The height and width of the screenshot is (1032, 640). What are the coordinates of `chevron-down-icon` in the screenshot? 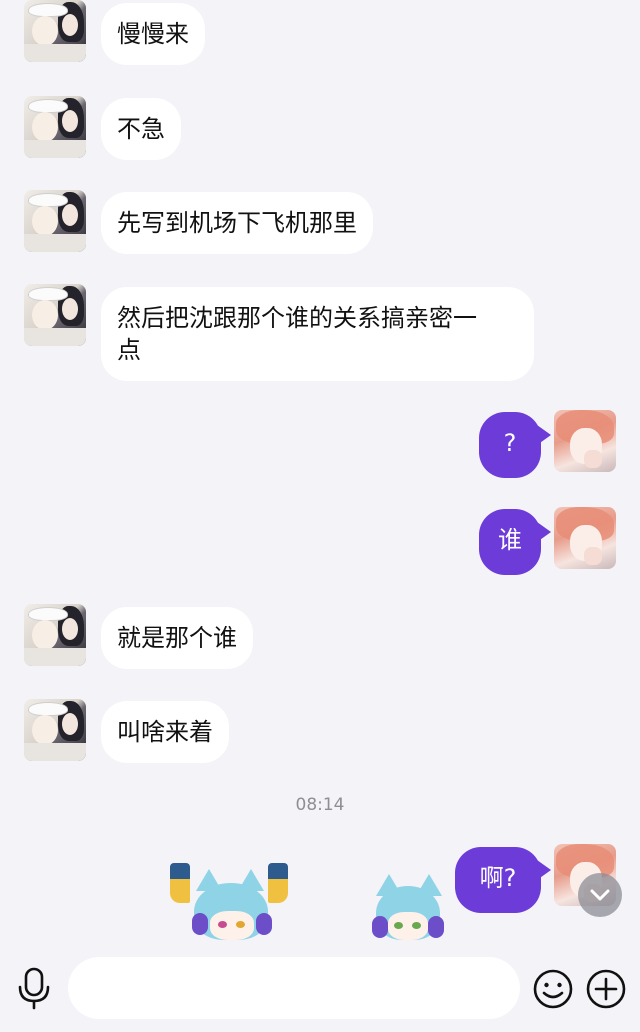 It's located at (600, 895).